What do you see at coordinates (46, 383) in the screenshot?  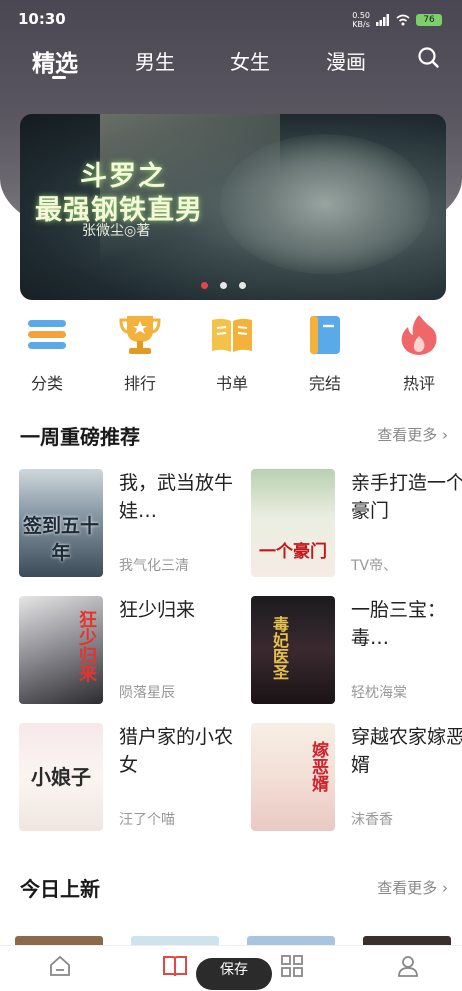 I see `quick-nav-label: 分类` at bounding box center [46, 383].